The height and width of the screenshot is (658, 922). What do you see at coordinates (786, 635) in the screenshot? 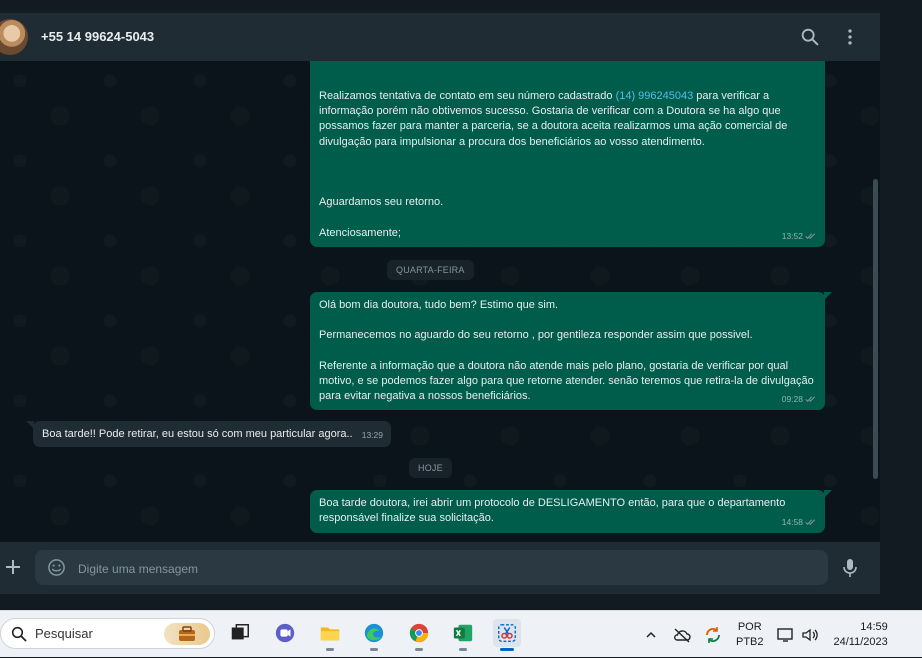
I see `network-icon` at bounding box center [786, 635].